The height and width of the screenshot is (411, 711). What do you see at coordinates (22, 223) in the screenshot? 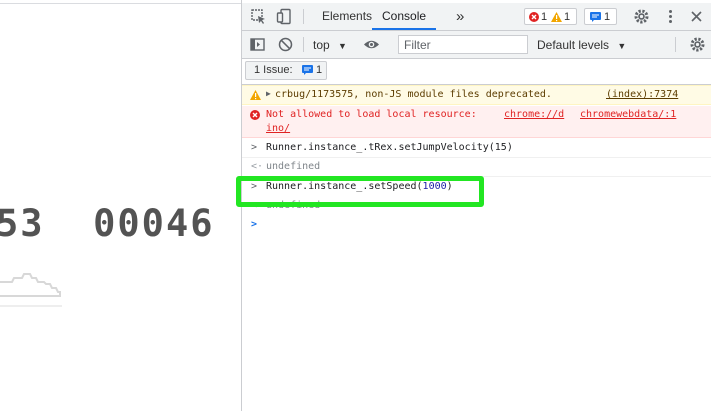
I see `high-score: 53` at bounding box center [22, 223].